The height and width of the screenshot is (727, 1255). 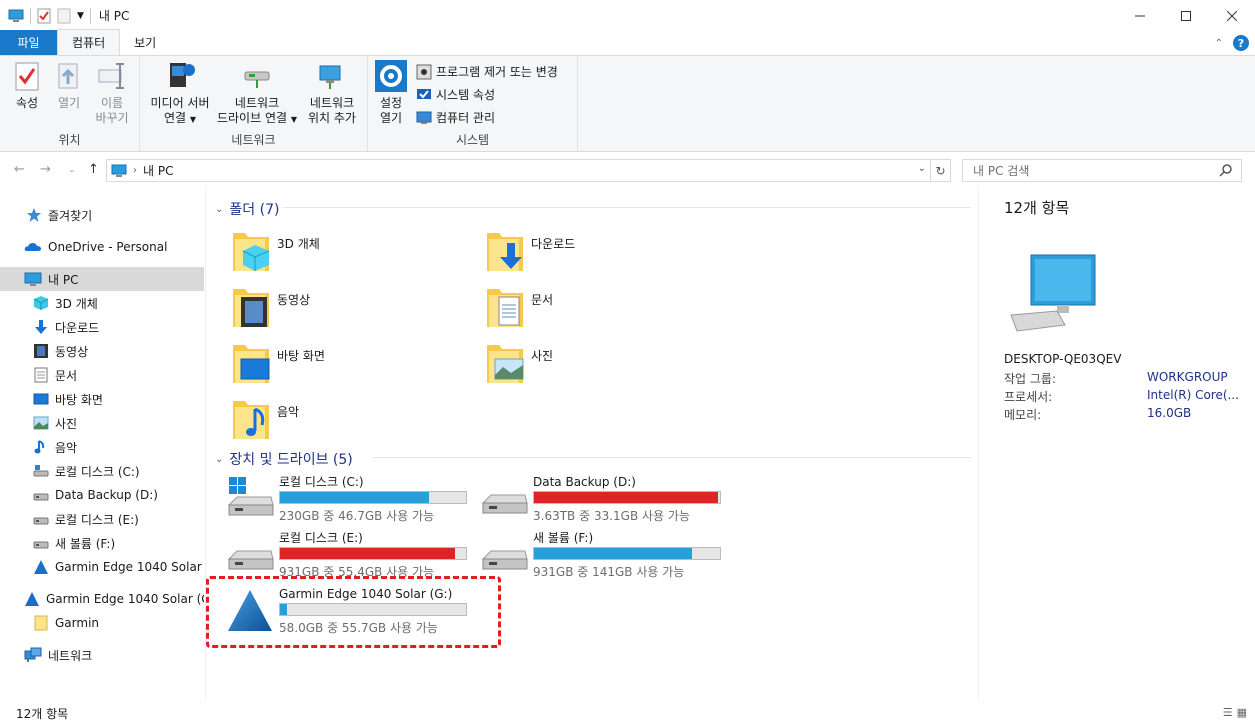 What do you see at coordinates (102, 303) in the screenshot?
I see `nav-item-3d-objects: 3D 개체` at bounding box center [102, 303].